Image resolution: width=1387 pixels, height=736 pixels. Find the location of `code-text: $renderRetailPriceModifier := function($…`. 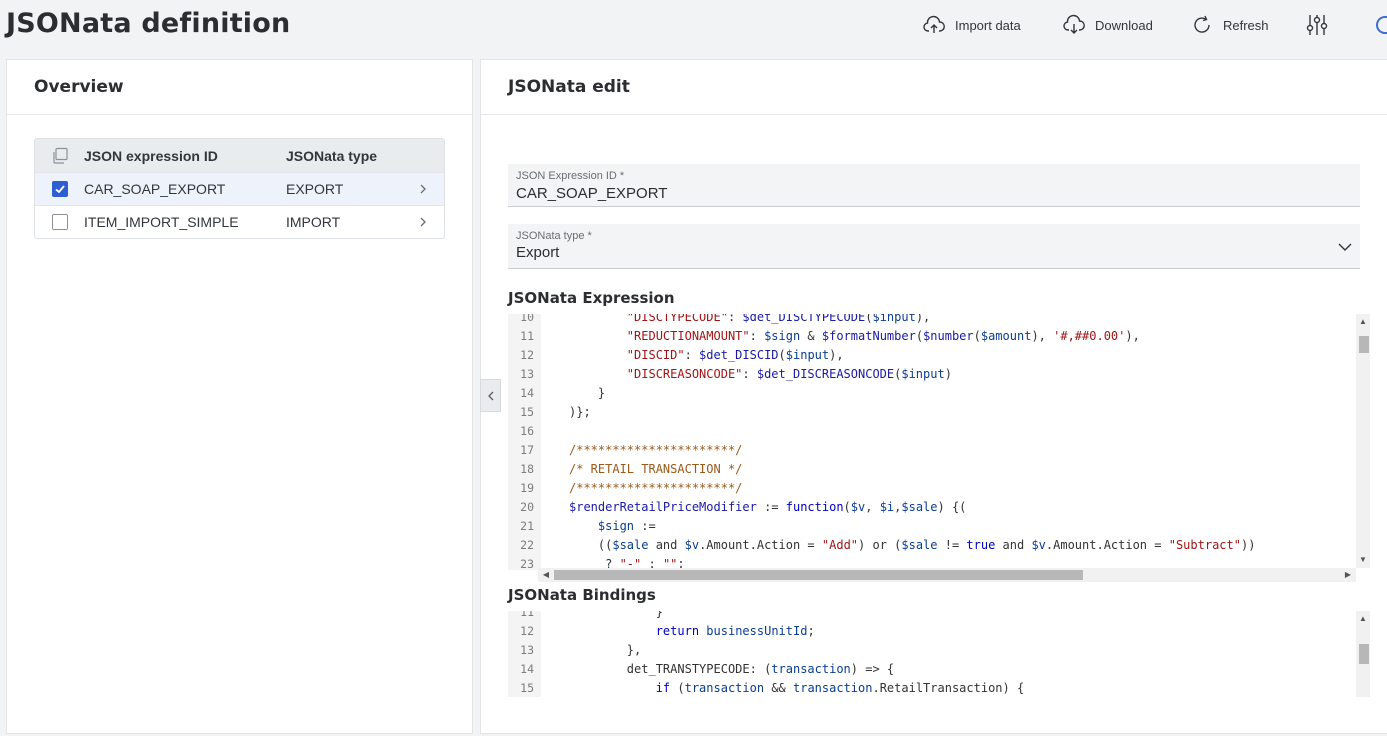

code-text: $renderRetailPriceModifier := function($… is located at coordinates (768, 507).